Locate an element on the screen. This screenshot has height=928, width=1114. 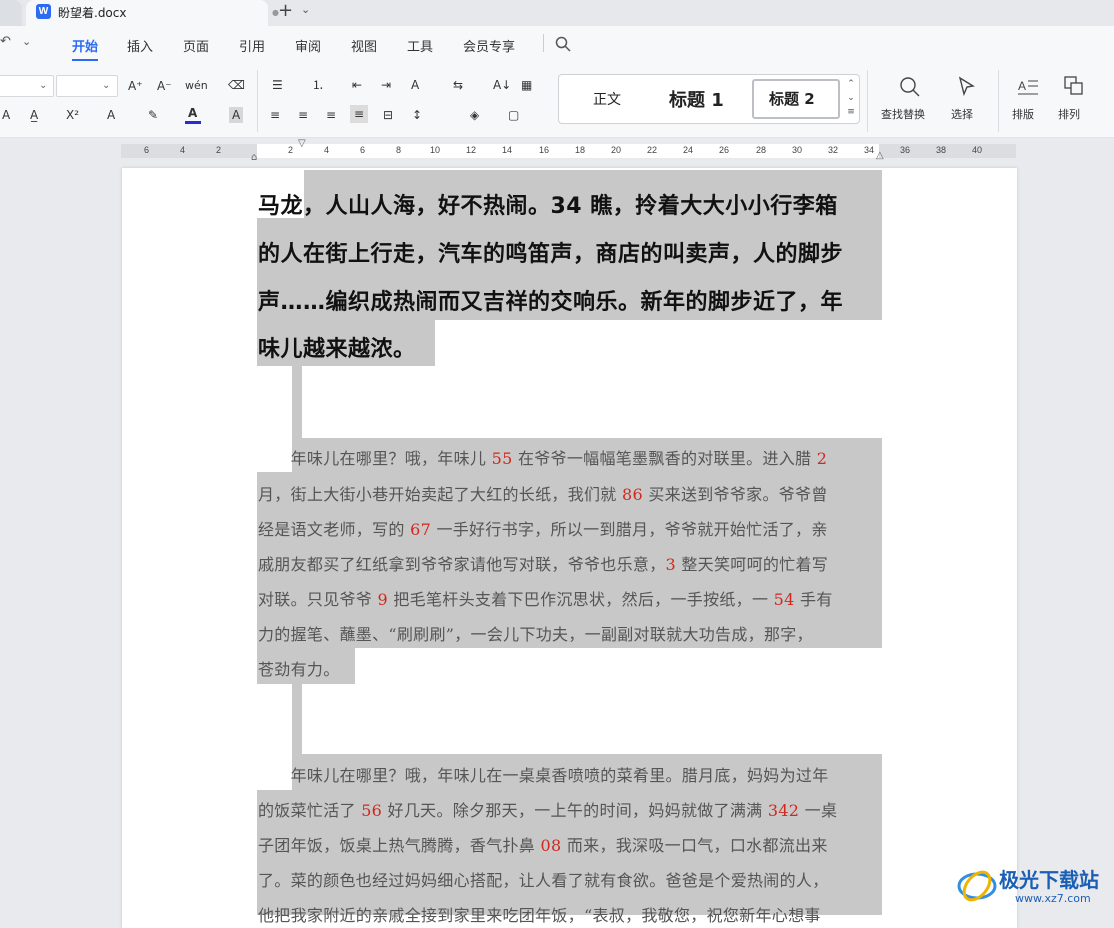
tab-page: 页面 is located at coordinates (196, 45).